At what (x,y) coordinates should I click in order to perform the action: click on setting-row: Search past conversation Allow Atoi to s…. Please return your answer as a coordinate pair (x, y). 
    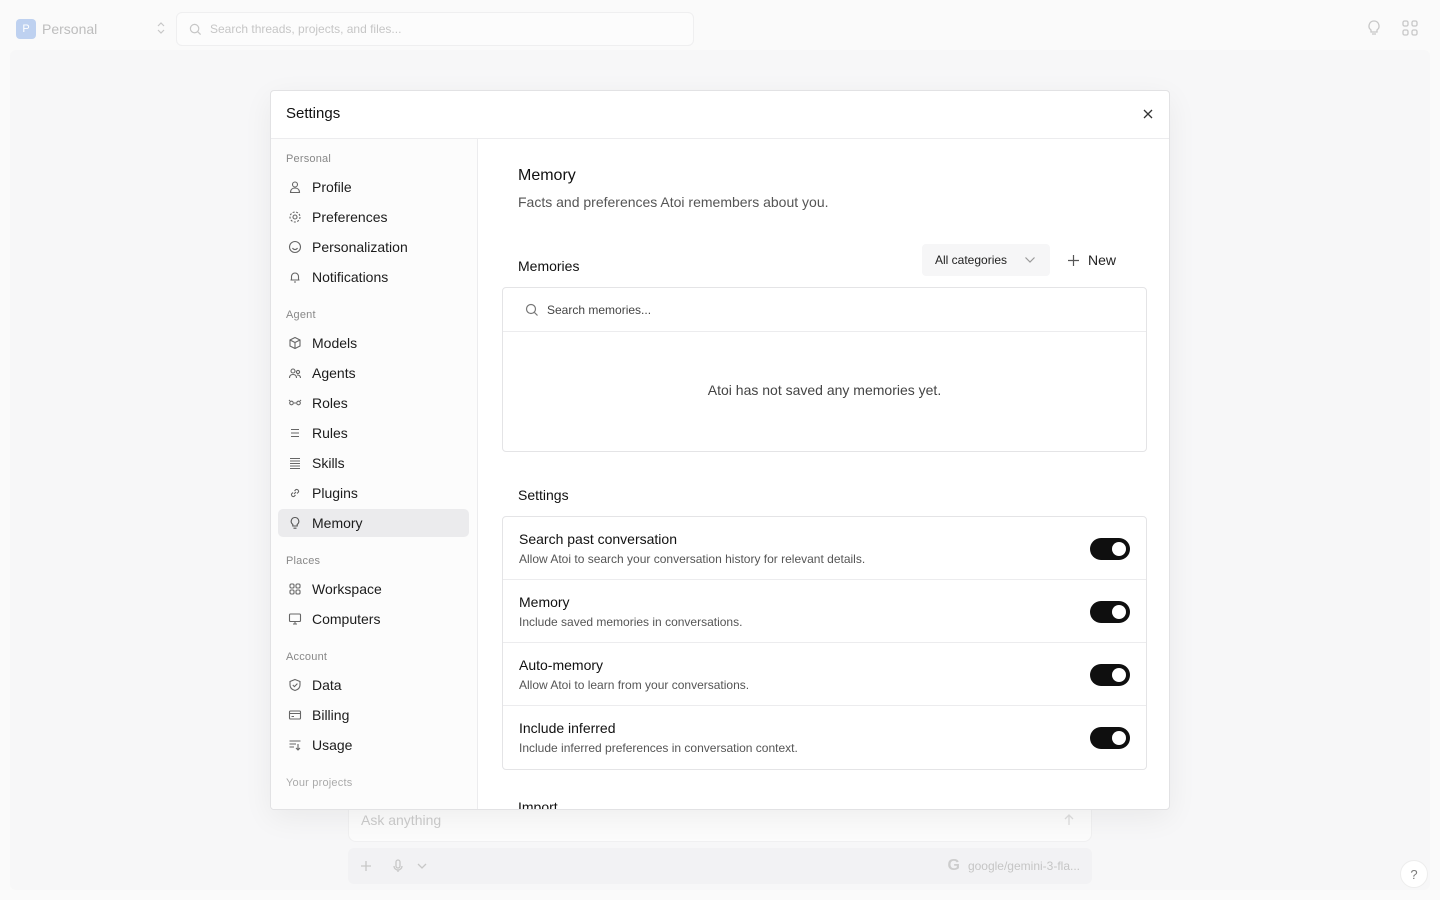
    Looking at the image, I should click on (824, 548).